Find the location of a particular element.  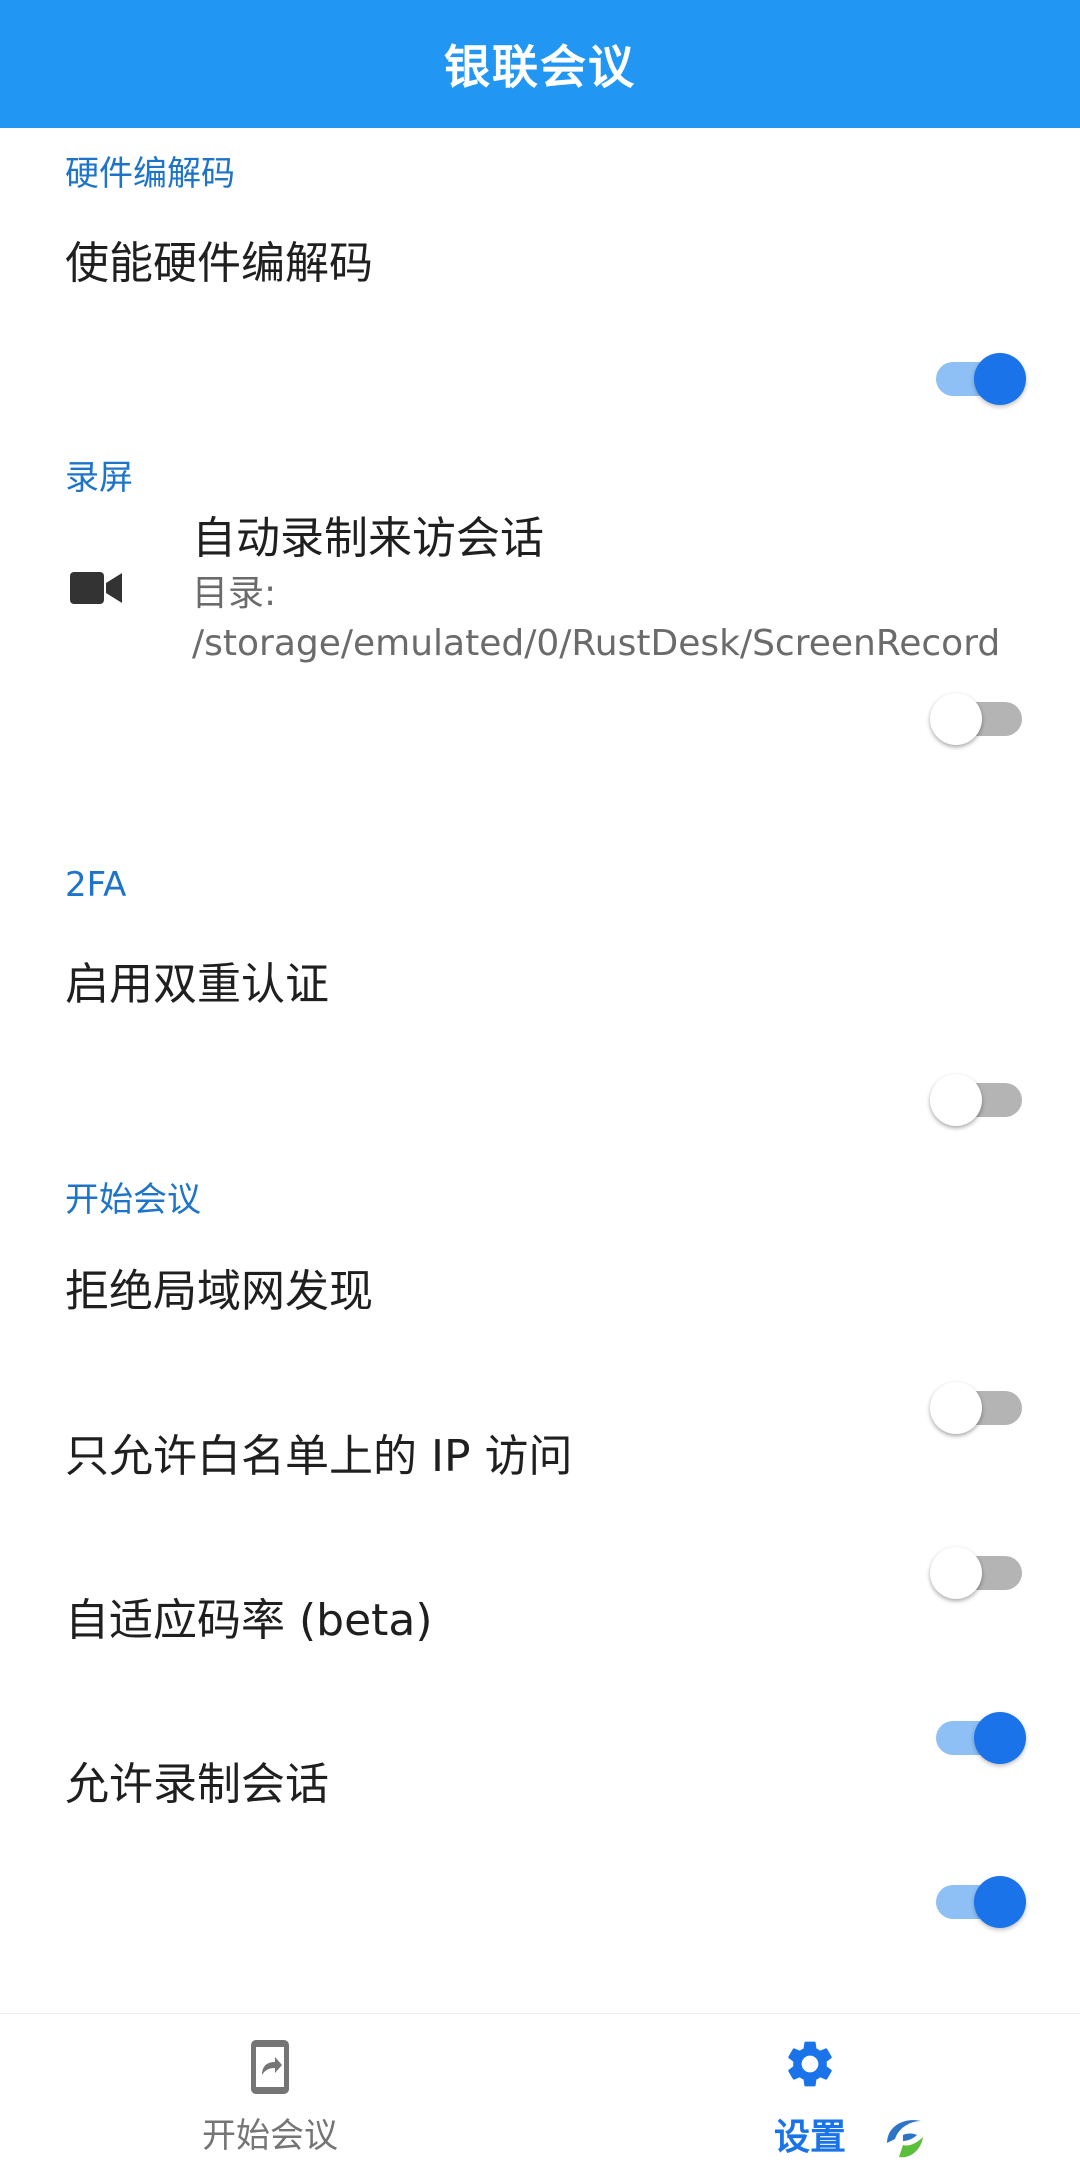

gear-icon is located at coordinates (810, 2064).